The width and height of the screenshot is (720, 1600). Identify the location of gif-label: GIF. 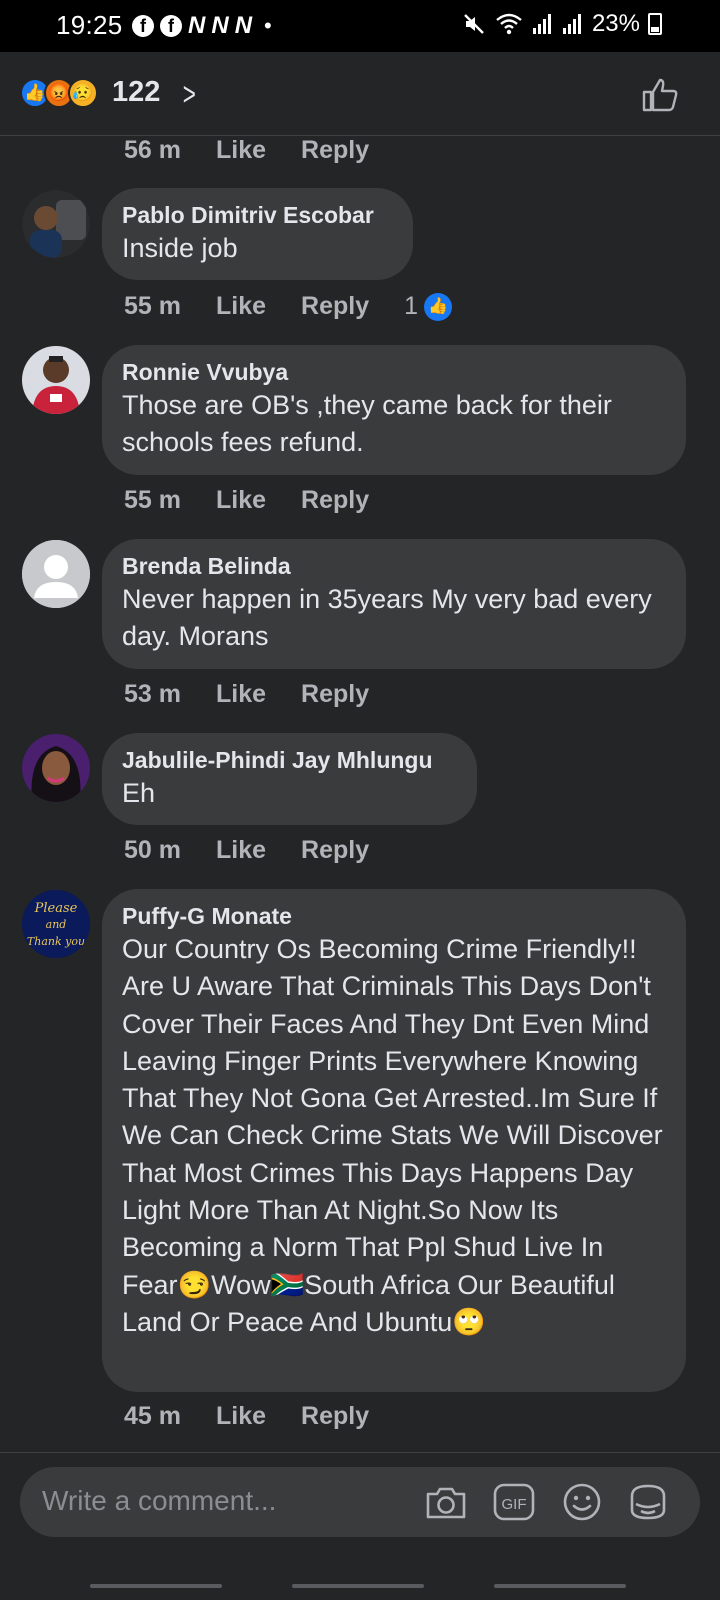
(514, 1504).